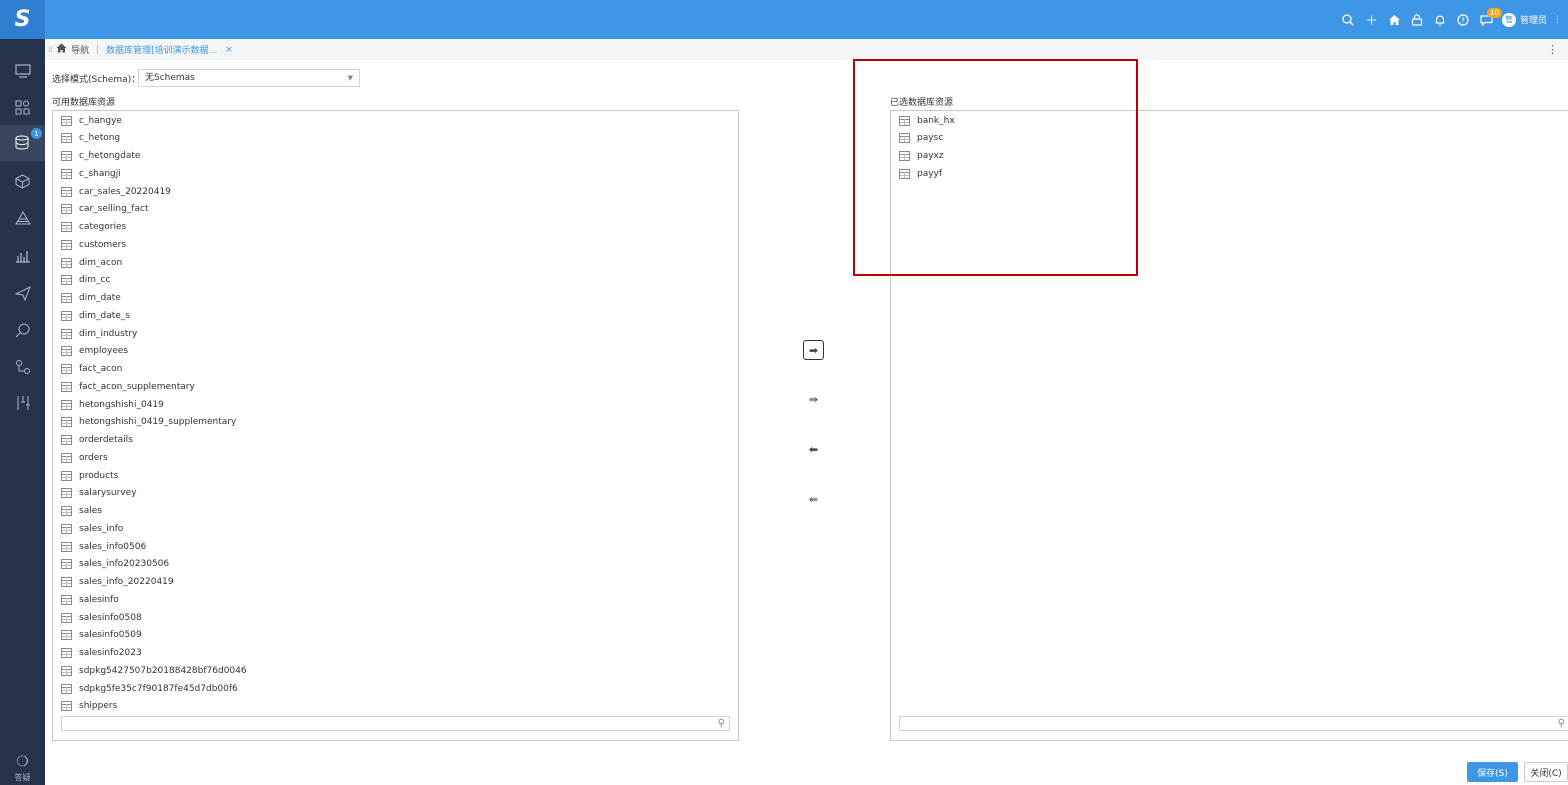  I want to click on list-item: sales_info20230506, so click(115, 564).